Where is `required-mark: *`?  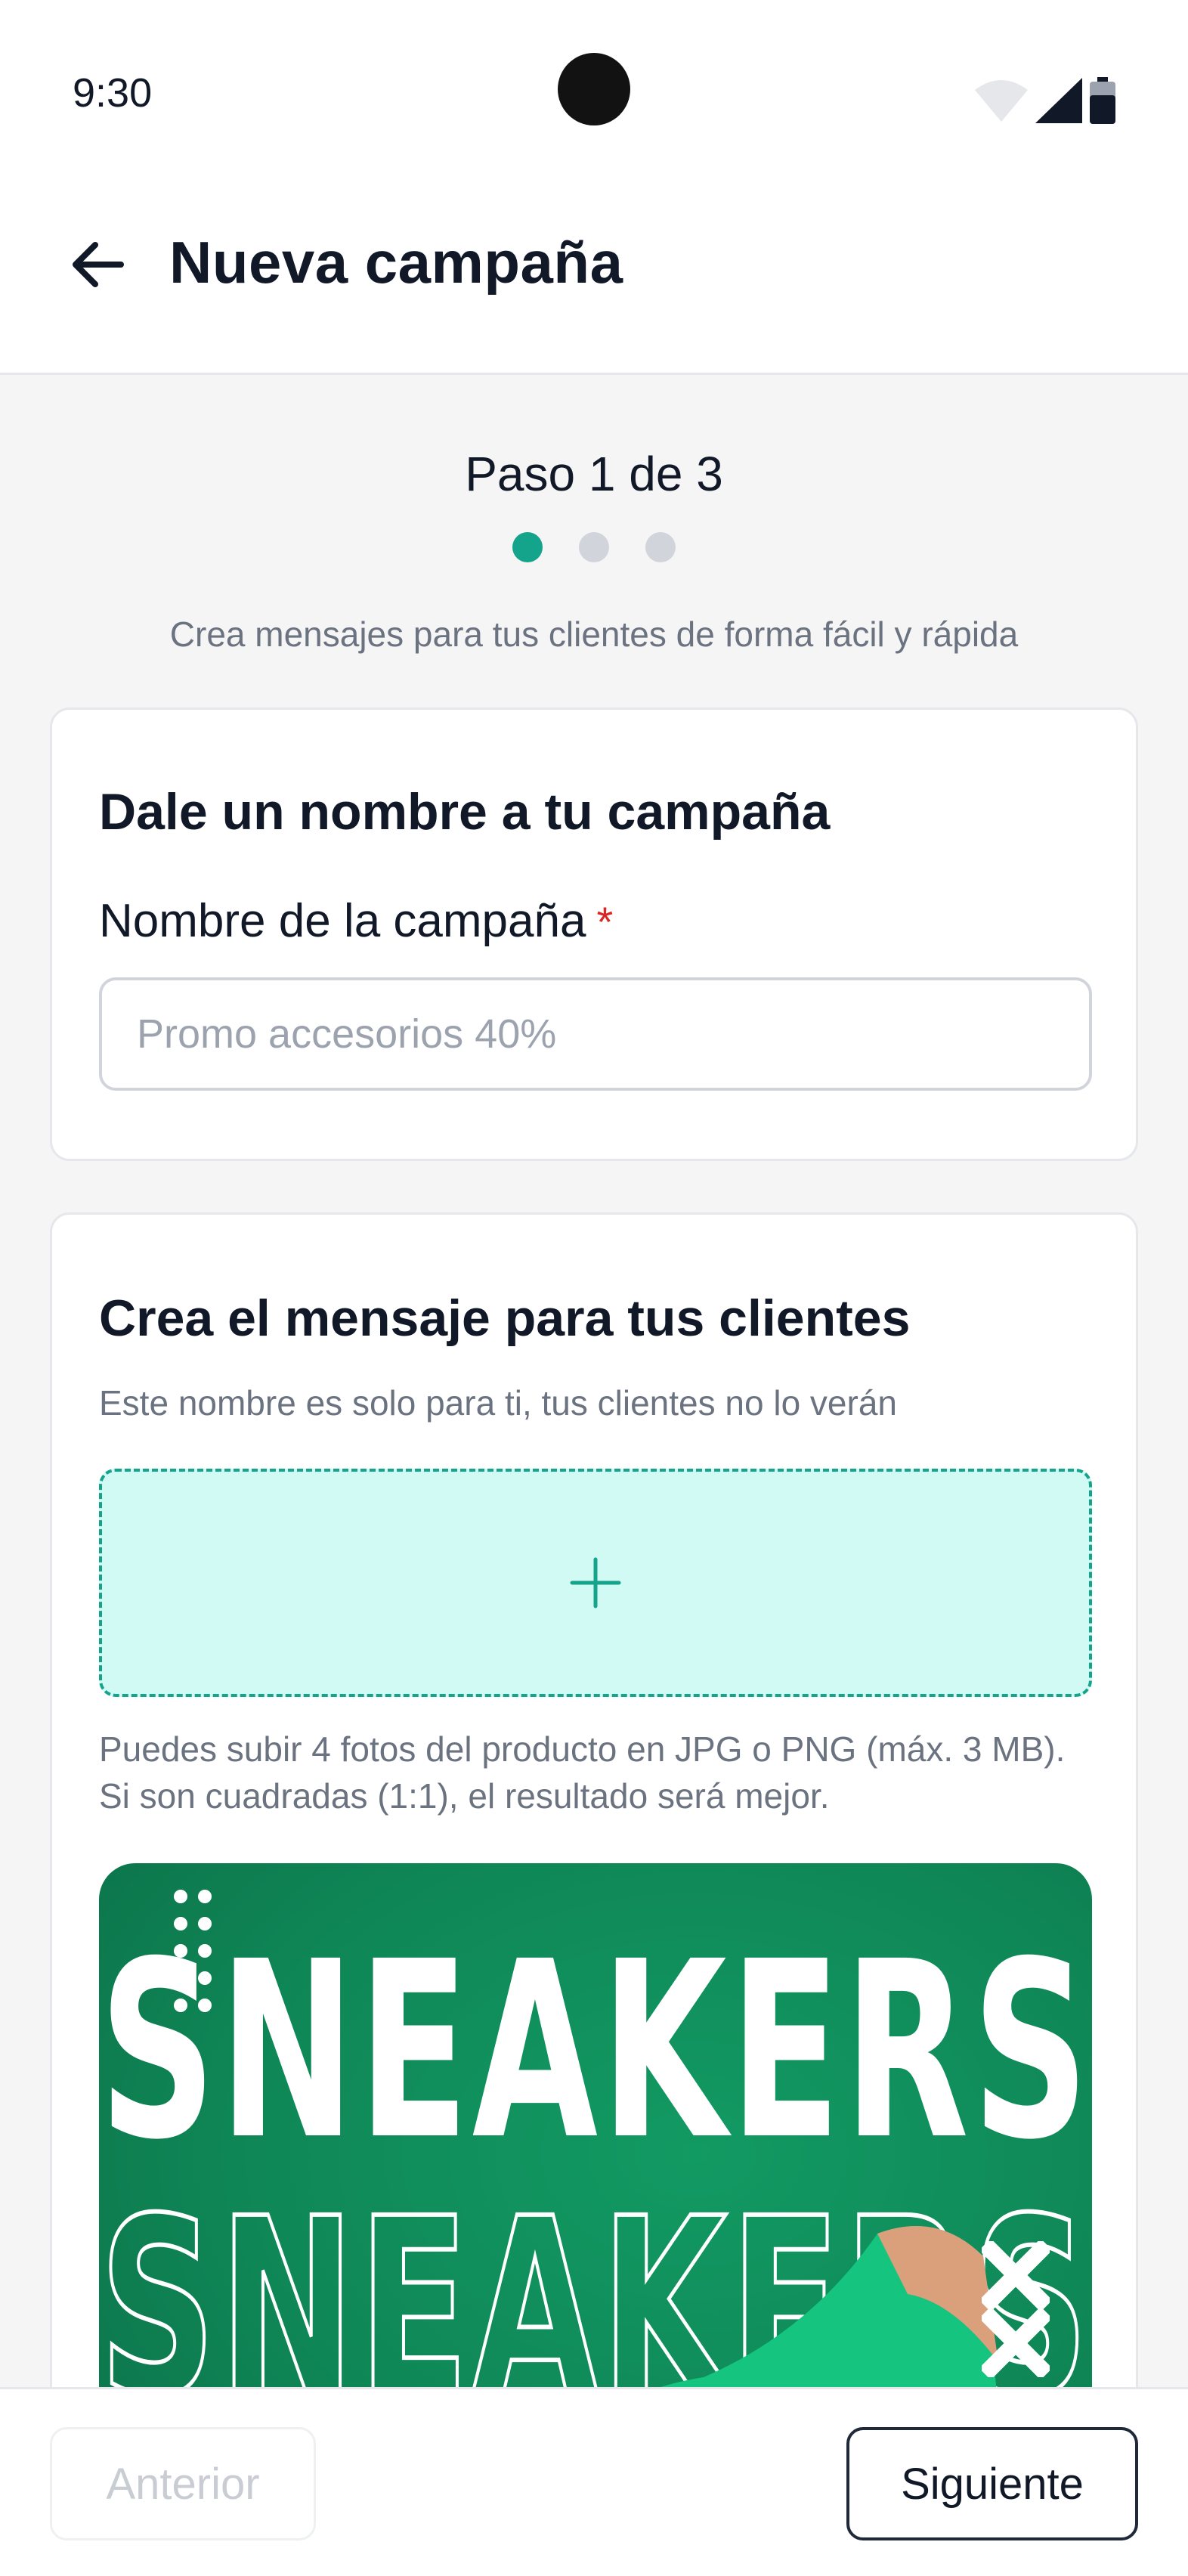
required-mark: * is located at coordinates (605, 922).